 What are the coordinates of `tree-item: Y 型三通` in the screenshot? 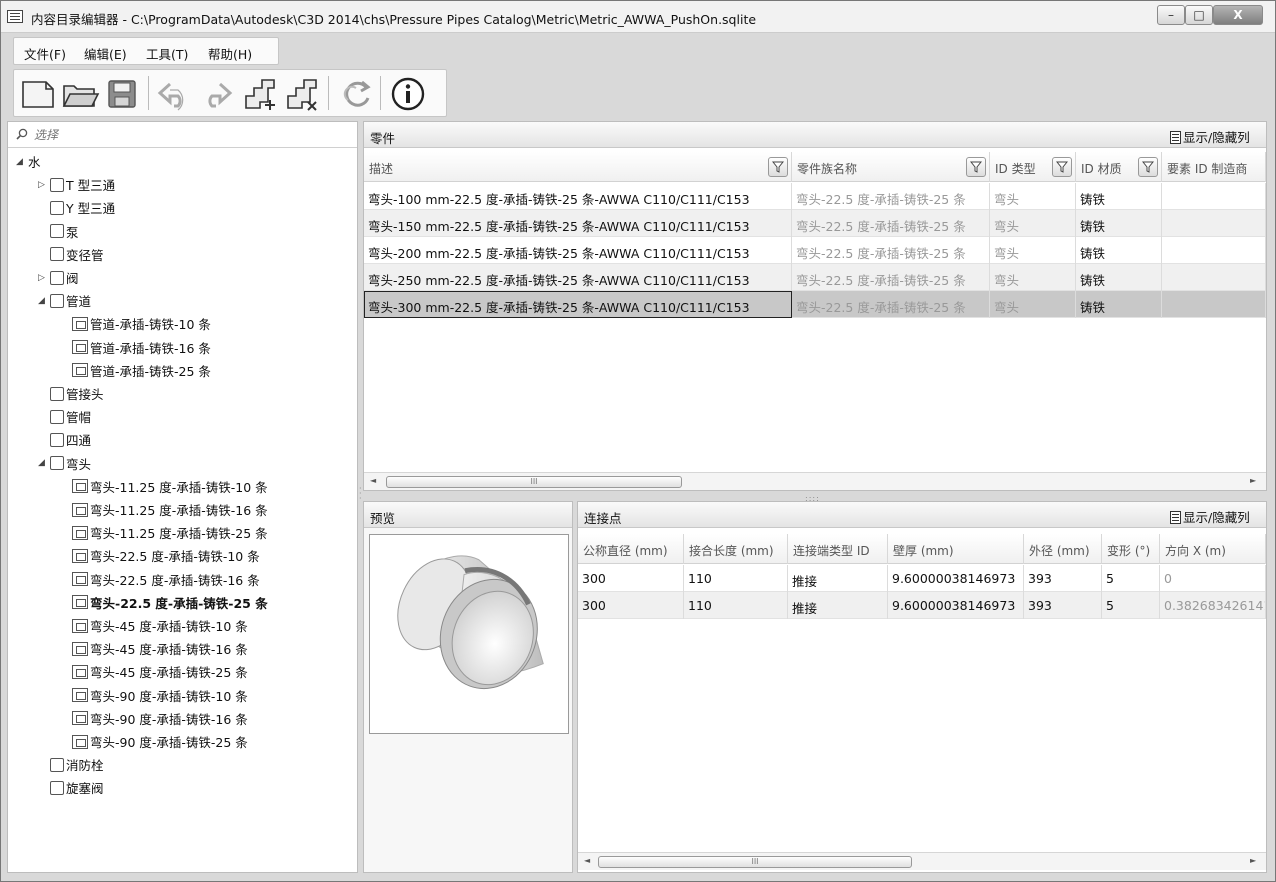 It's located at (76, 209).